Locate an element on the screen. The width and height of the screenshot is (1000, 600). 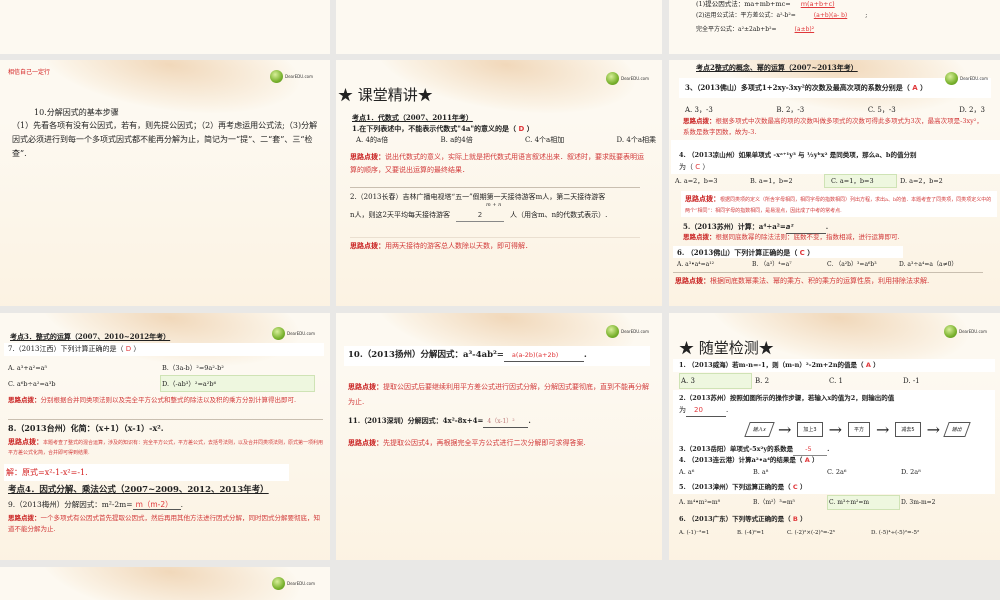
question-11: 11.（2013深圳）分解因式：4x²-8x+4= is located at coordinates (416, 420).